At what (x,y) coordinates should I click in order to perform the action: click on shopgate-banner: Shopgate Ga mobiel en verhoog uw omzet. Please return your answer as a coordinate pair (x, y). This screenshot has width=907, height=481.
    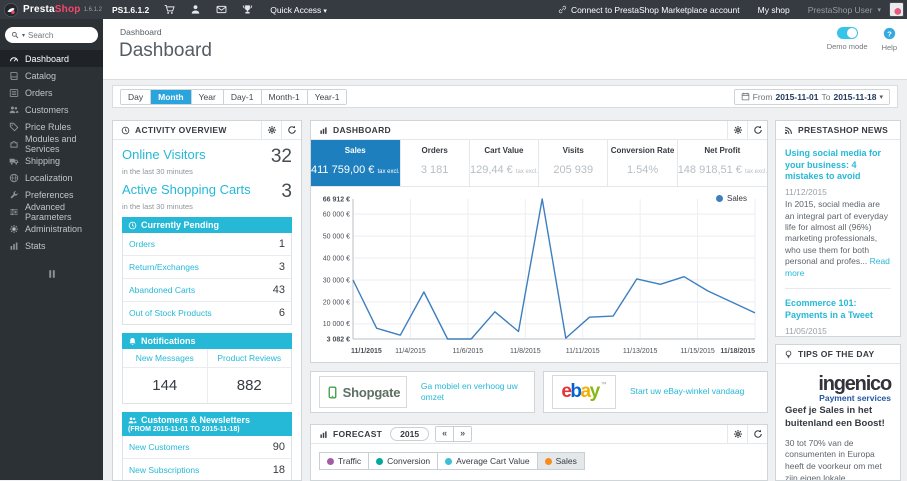
    Looking at the image, I should click on (422, 392).